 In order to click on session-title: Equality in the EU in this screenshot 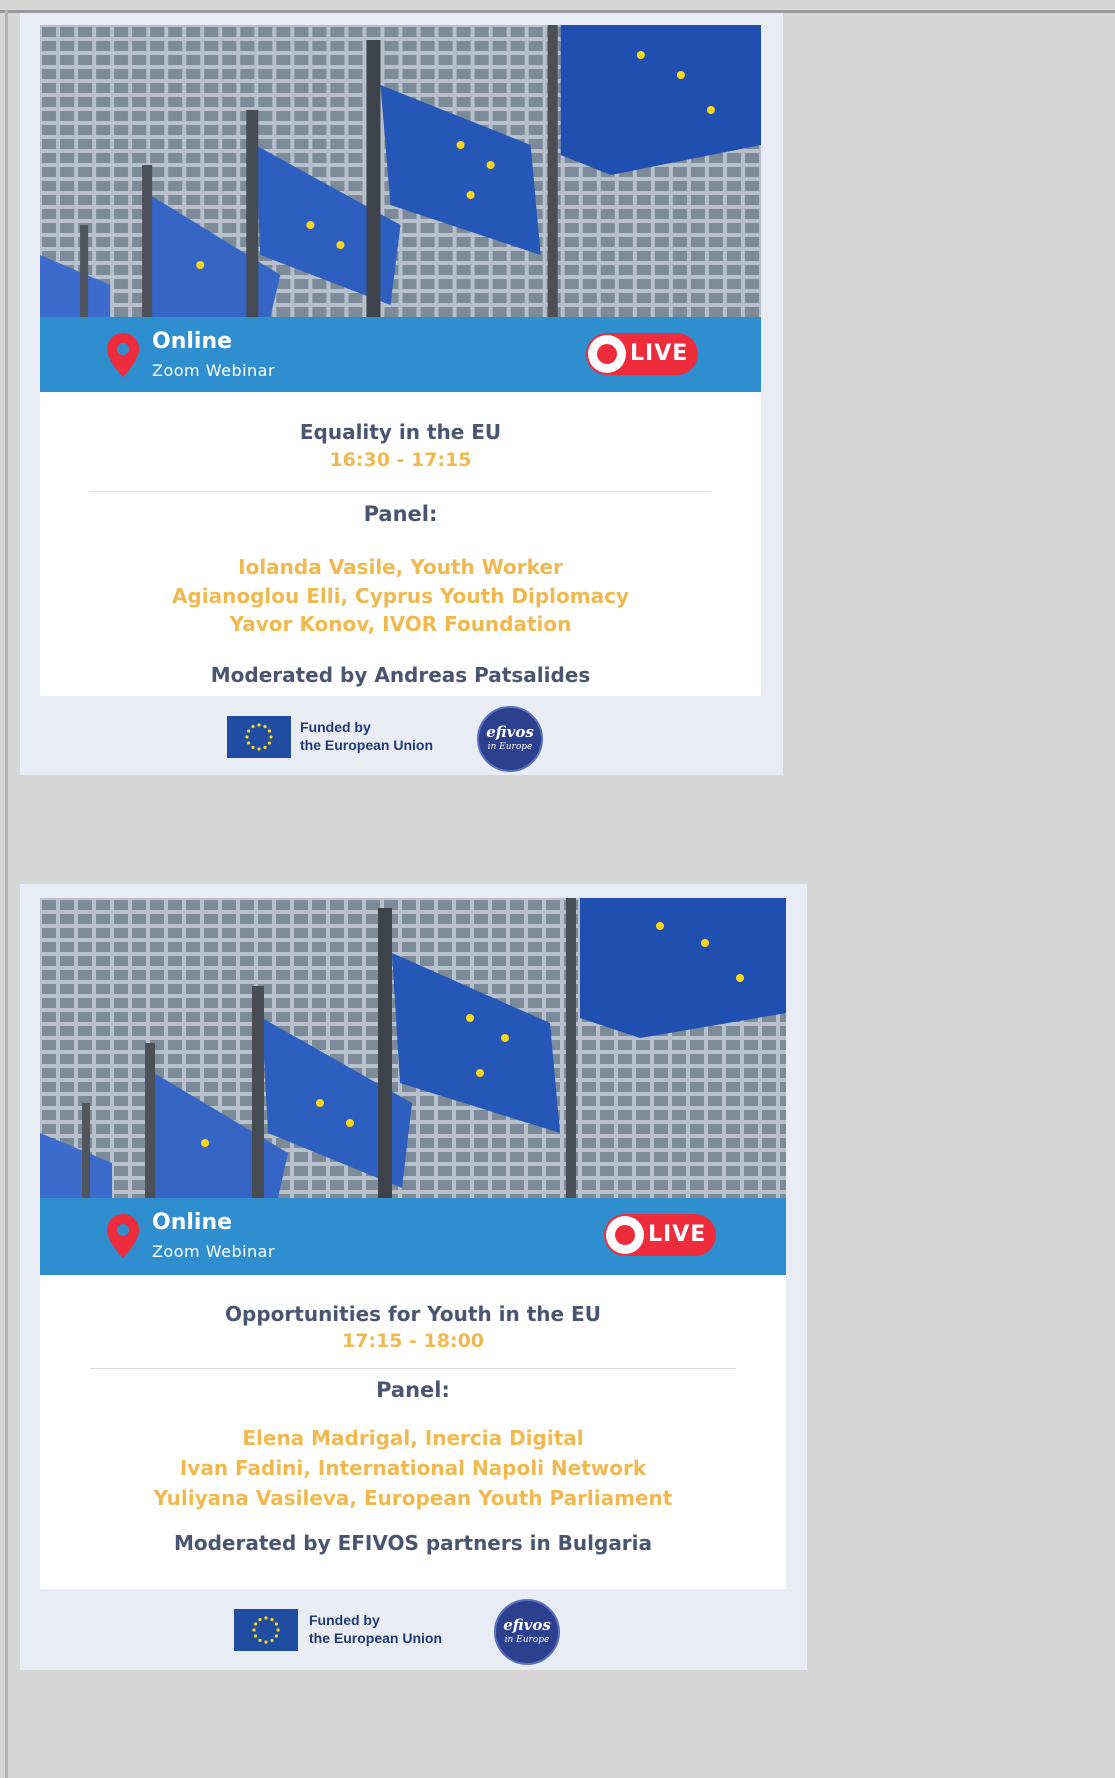, I will do `click(400, 432)`.